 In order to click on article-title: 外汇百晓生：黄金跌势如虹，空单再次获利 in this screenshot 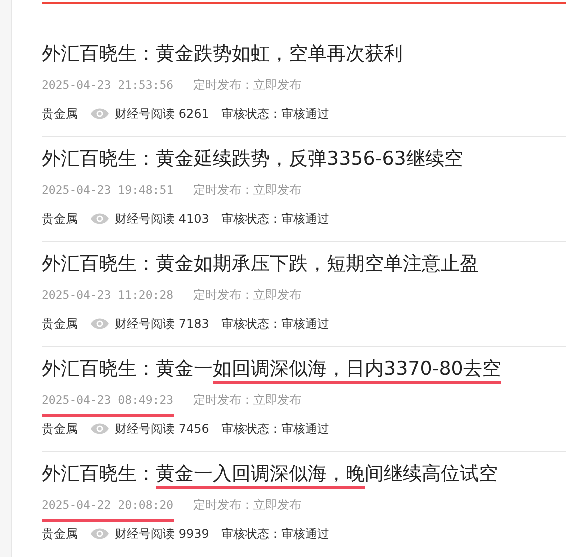, I will do `click(222, 57)`.